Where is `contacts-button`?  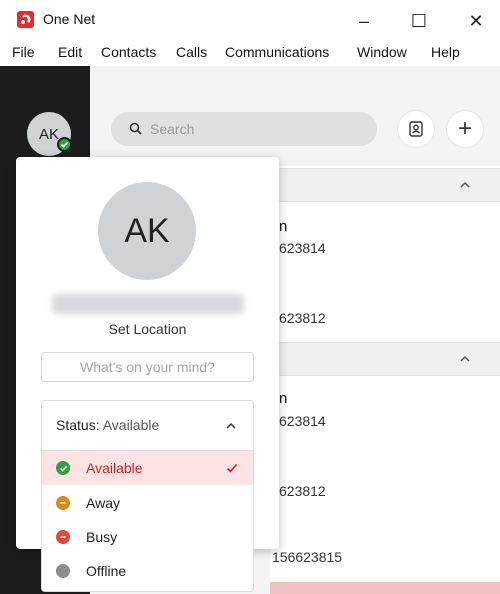
contacts-button is located at coordinates (416, 129).